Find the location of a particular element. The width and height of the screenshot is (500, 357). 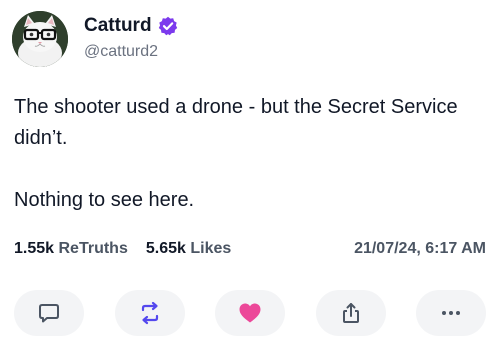

author-name-row: Catturd is located at coordinates (131, 26).